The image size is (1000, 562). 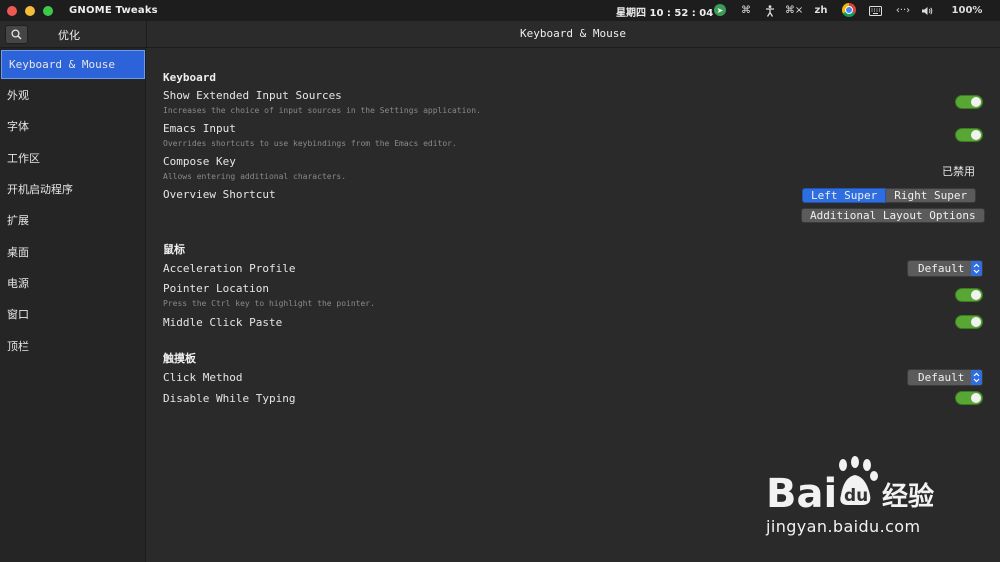 I want to click on command-icon: ⌘, so click(x=746, y=10).